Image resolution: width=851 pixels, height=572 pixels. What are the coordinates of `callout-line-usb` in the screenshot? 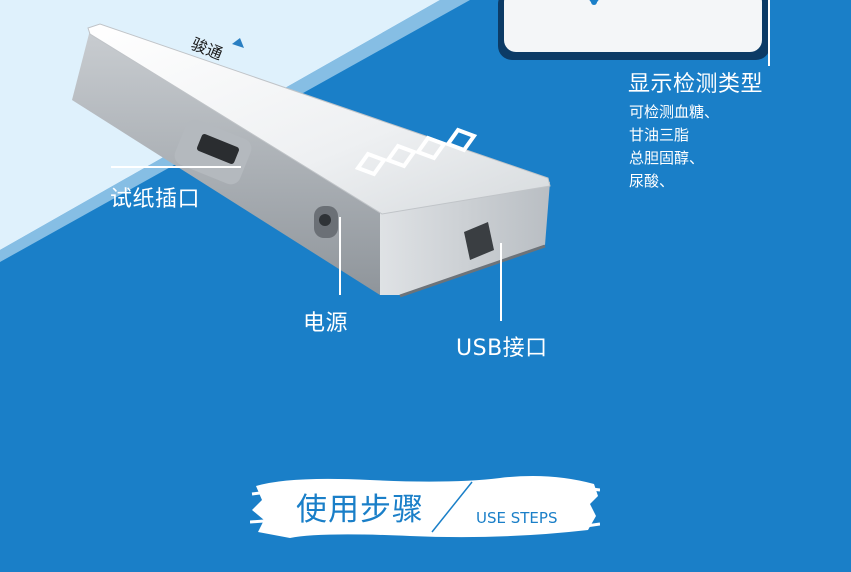 It's located at (501, 282).